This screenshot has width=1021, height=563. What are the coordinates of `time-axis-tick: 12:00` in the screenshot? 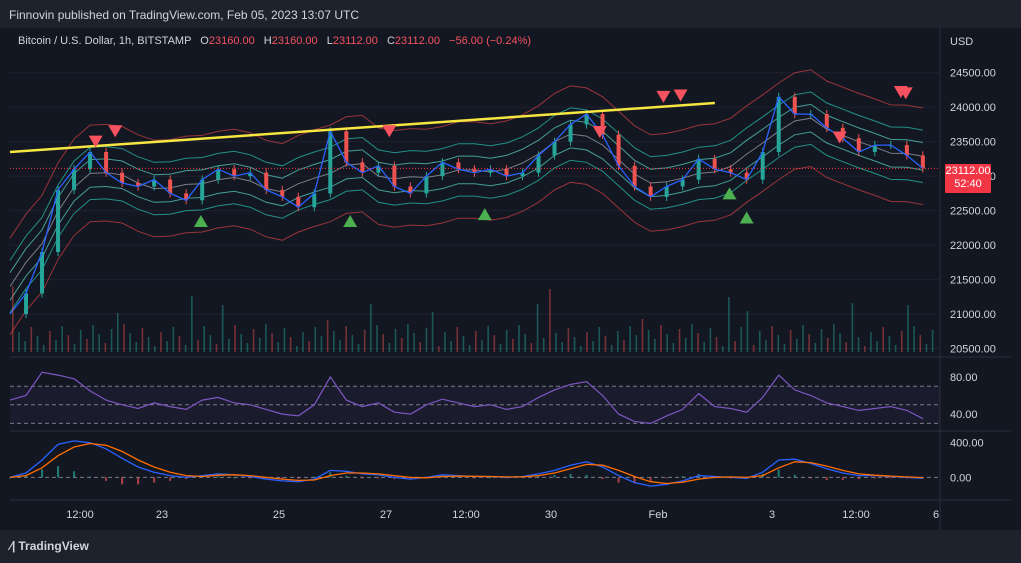 It's located at (856, 515).